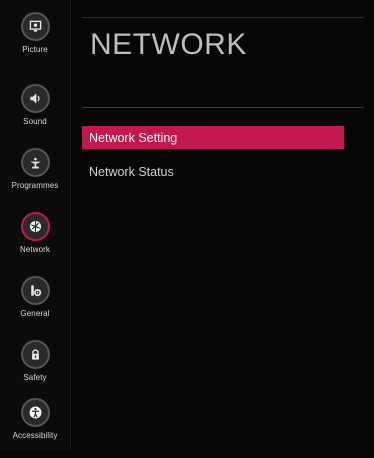 This screenshot has height=458, width=374. Describe the element at coordinates (35, 290) in the screenshot. I see `tools-gear-icon` at that location.